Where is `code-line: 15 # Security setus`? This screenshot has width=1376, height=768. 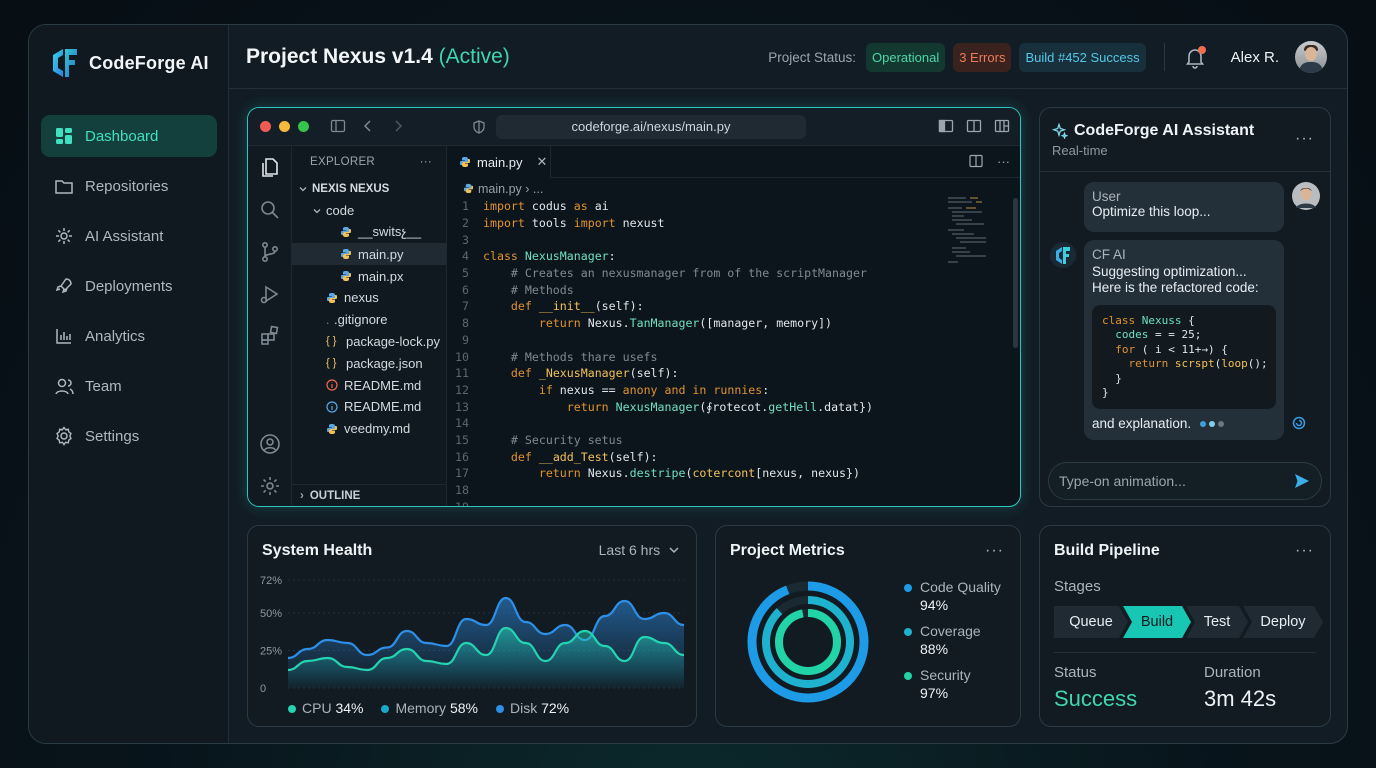 code-line: 15 # Security setus is located at coordinates (733, 440).